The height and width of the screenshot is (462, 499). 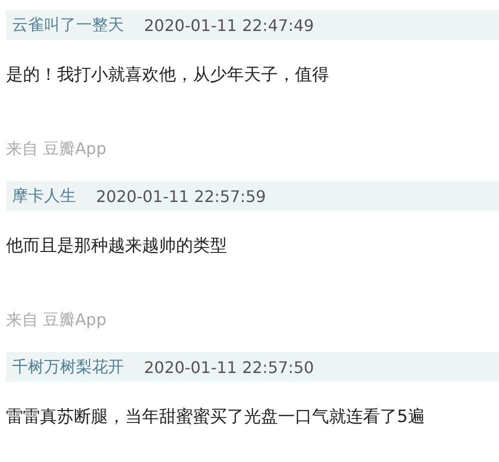 What do you see at coordinates (117, 246) in the screenshot?
I see `comment-text: 他而且是那种越来越帅的类型` at bounding box center [117, 246].